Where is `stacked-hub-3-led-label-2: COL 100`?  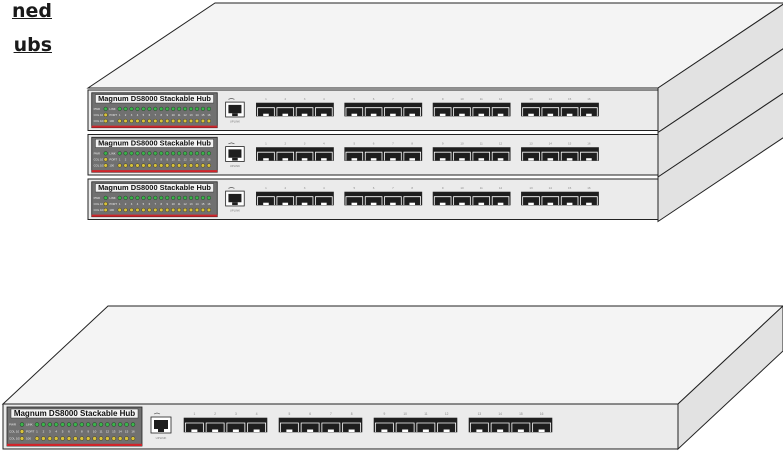 stacked-hub-3-led-label-2: COL 100 is located at coordinates (99, 210).